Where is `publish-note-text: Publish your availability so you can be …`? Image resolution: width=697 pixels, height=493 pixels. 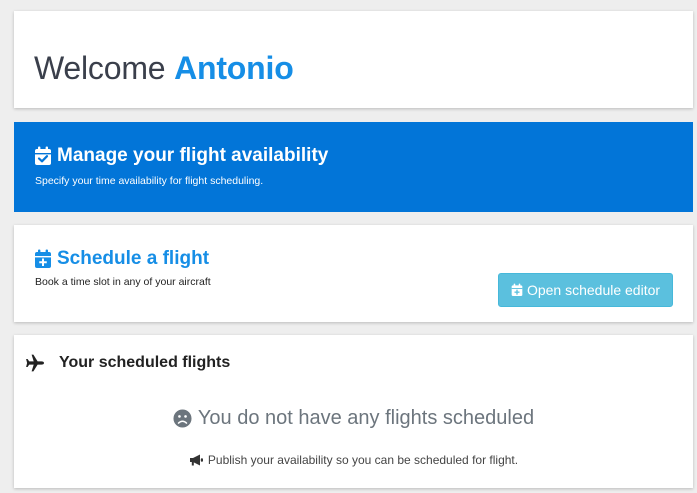 publish-note-text: Publish your availability so you can be … is located at coordinates (363, 460).